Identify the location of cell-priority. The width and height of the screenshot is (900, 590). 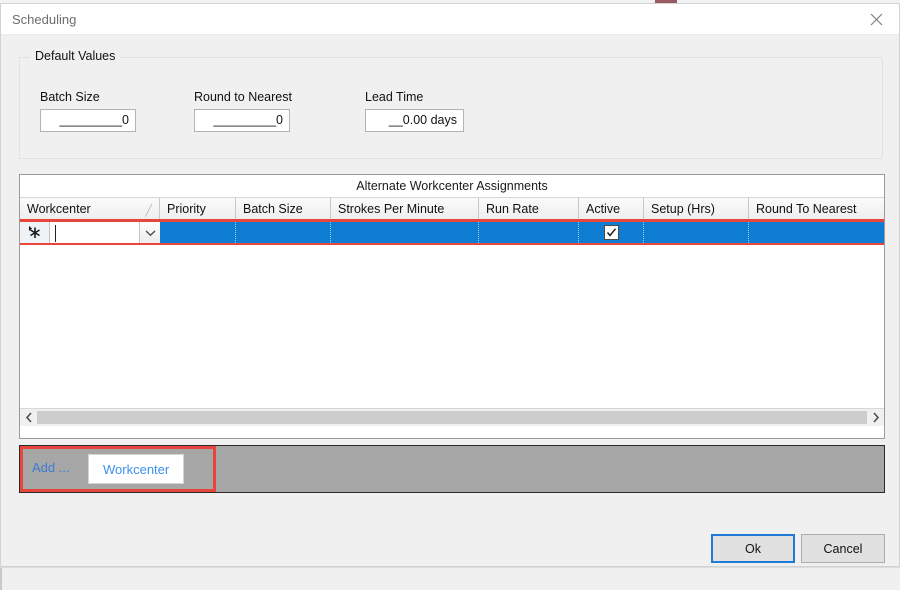
(198, 232).